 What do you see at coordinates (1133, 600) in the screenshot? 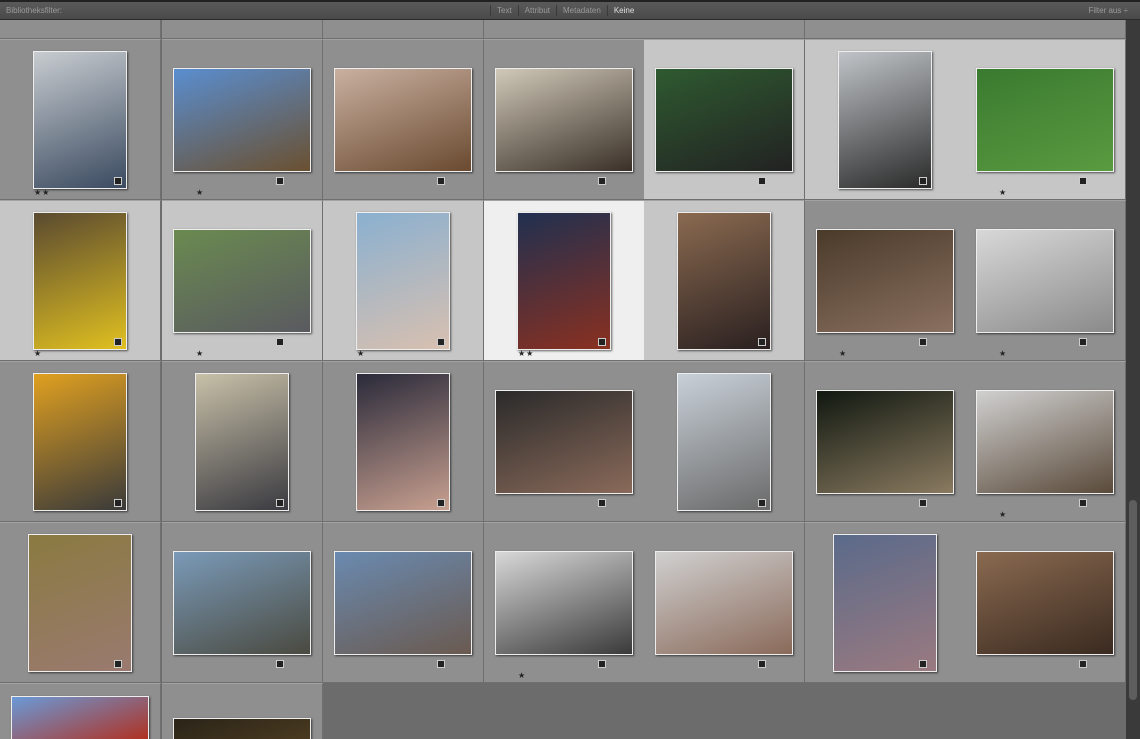
I see `scrollbar-thumb` at bounding box center [1133, 600].